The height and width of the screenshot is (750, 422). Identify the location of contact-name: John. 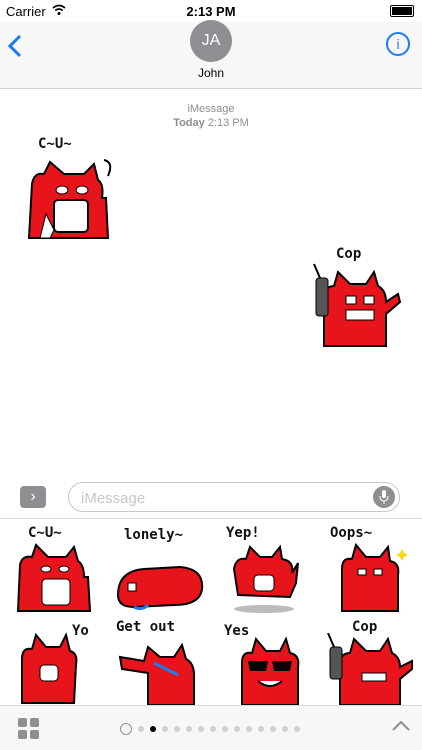
(211, 73).